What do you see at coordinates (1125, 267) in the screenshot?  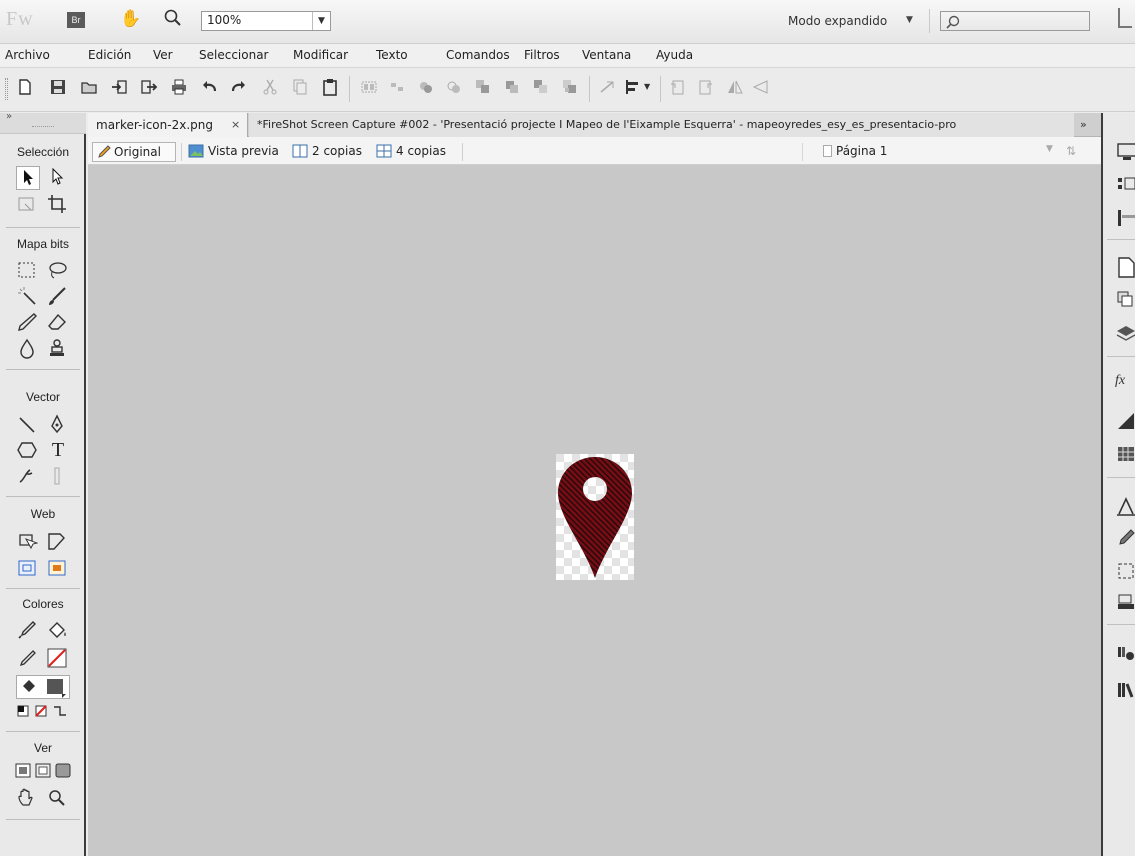 I see `document-panel-icon` at bounding box center [1125, 267].